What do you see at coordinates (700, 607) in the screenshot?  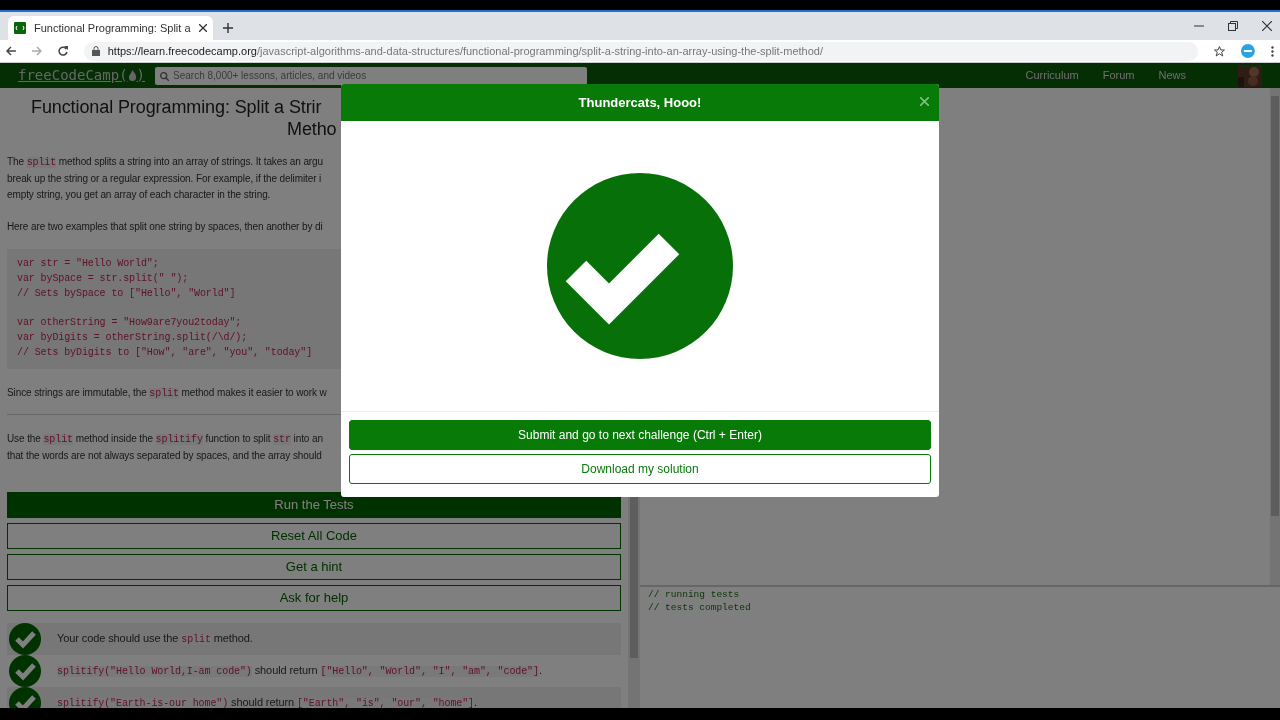 I see `console-text: // tests completed` at bounding box center [700, 607].